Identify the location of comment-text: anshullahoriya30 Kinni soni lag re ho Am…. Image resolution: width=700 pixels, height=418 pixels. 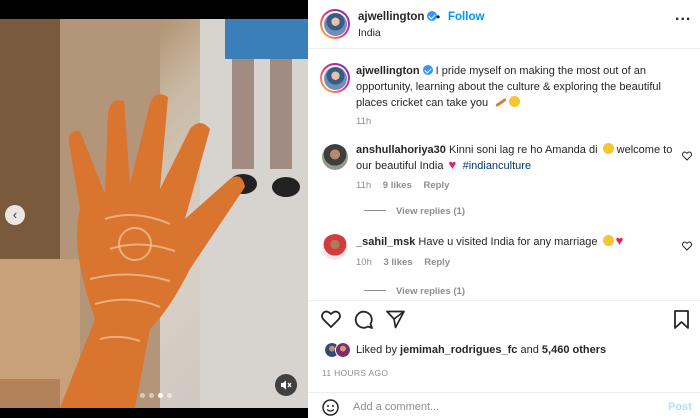
(515, 158).